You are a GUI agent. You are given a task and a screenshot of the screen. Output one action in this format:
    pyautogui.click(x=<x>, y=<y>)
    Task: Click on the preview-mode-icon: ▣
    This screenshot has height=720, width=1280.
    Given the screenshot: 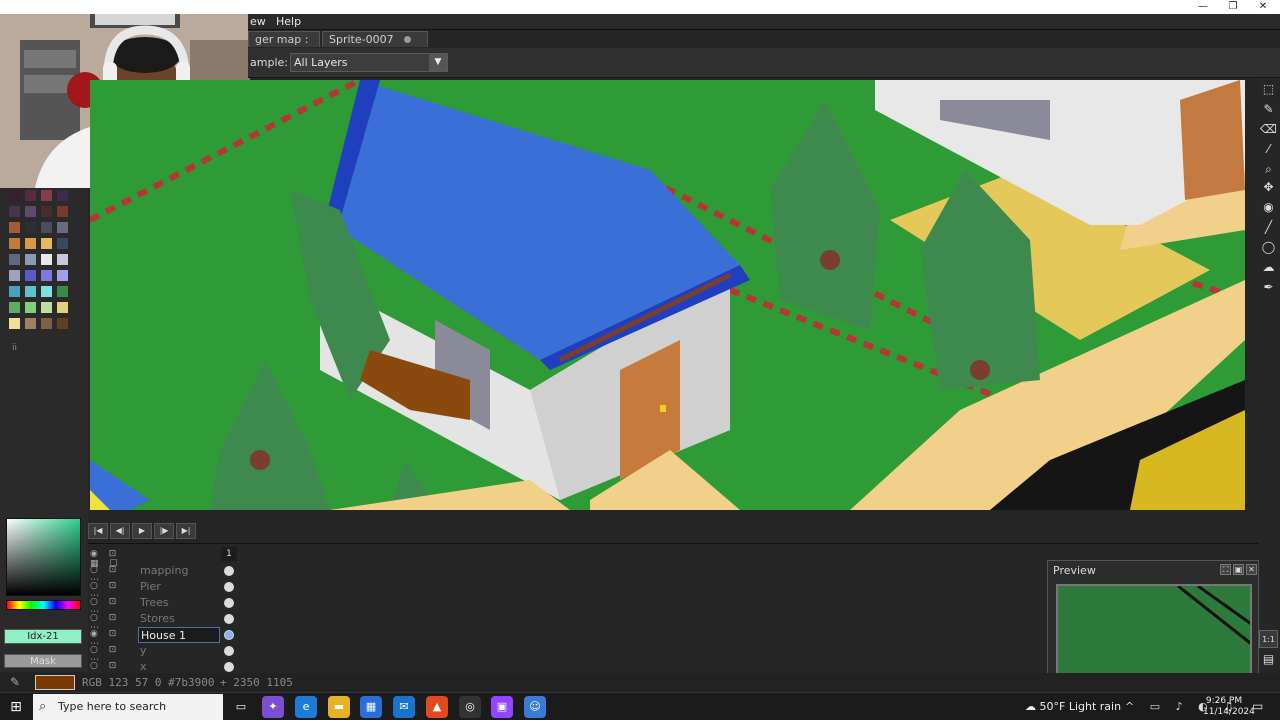 What is the action you would take?
    pyautogui.click(x=1238, y=569)
    